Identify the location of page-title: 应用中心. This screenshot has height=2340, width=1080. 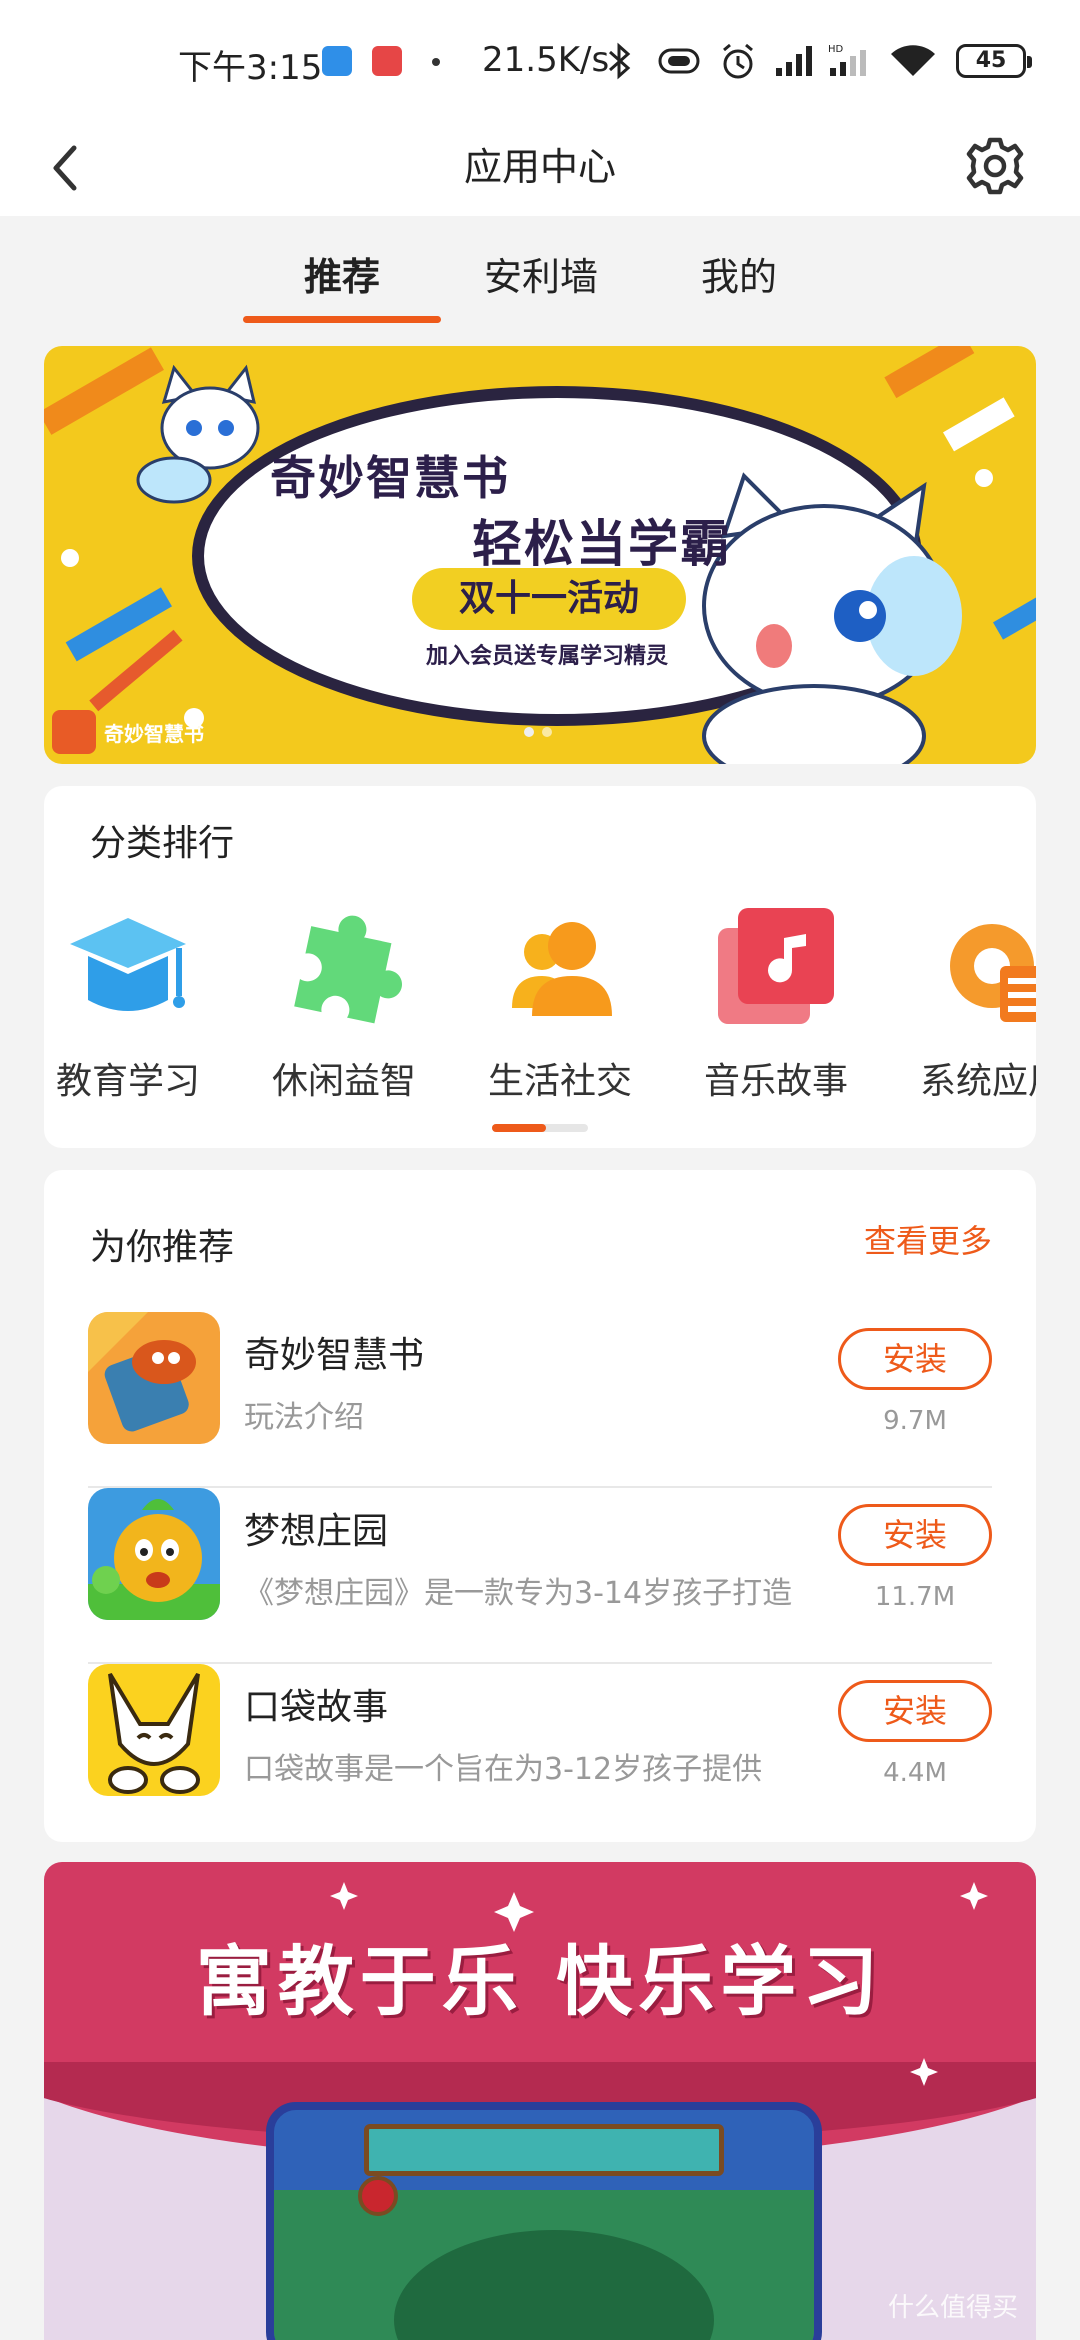
(539, 167).